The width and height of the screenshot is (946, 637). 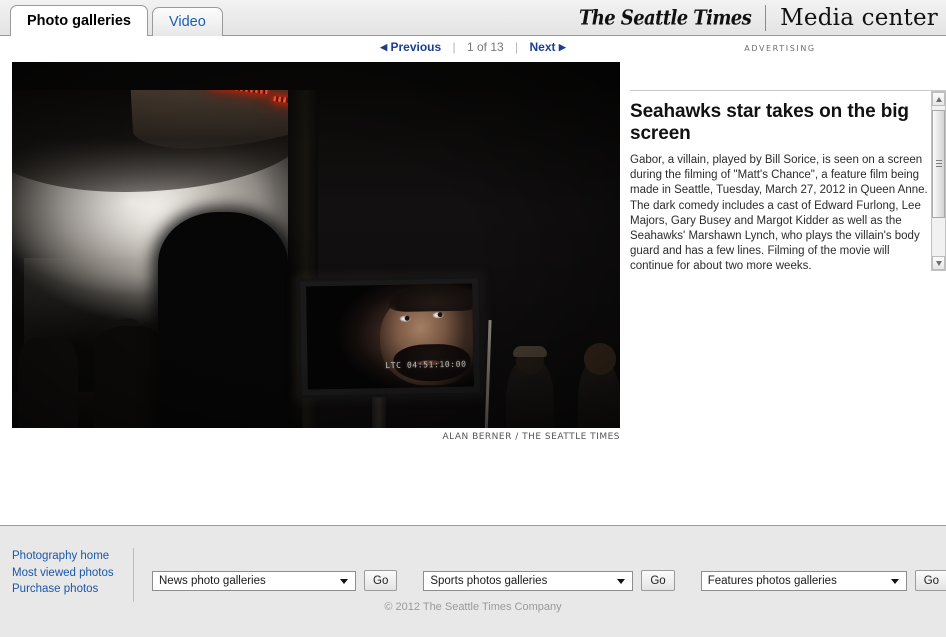 I want to click on photo-crew-member-b-head, so click(x=600, y=359).